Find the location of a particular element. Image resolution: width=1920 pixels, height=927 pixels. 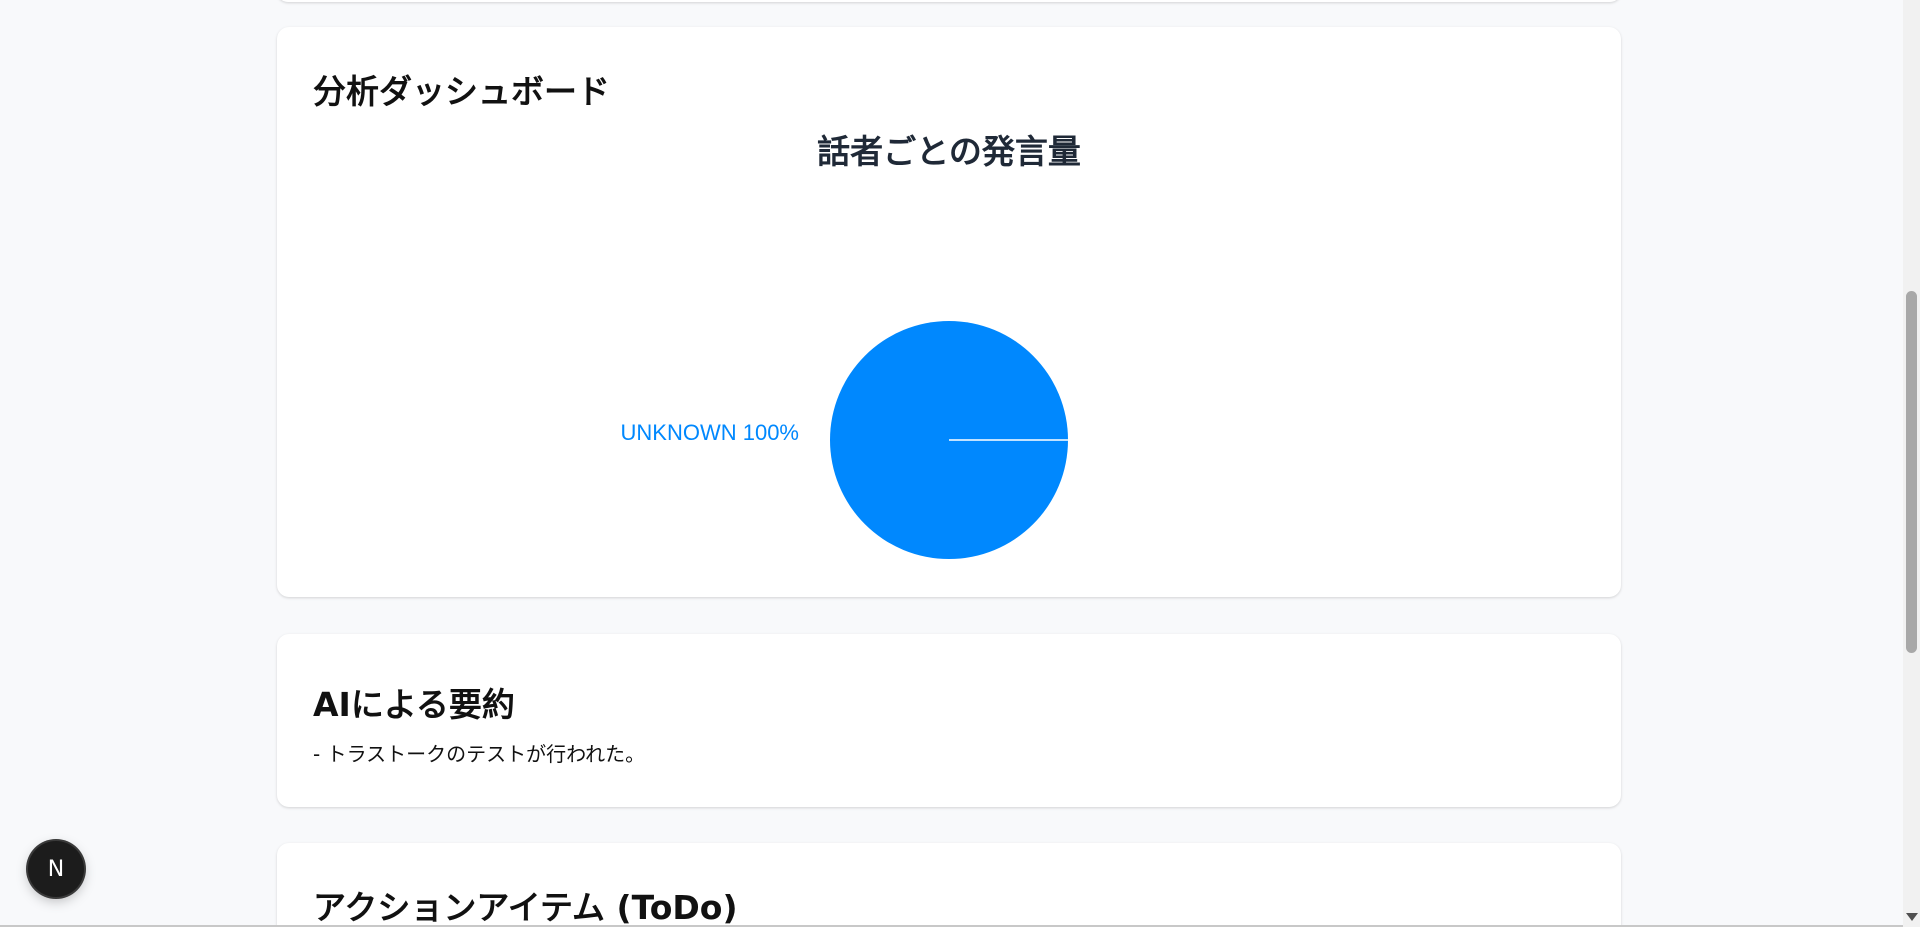

dashboard-title: 分析ダッシュボード is located at coordinates (461, 91).